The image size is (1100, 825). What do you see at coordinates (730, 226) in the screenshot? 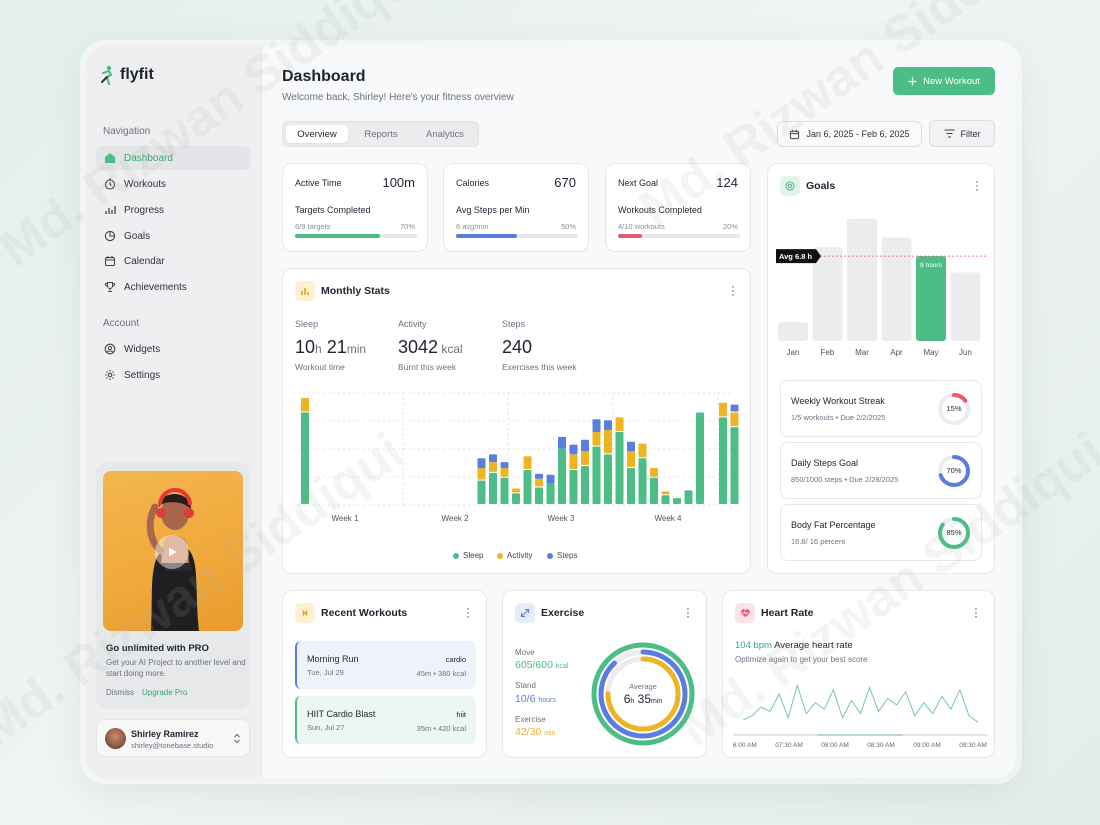
I see `kpi-percent: 20%` at bounding box center [730, 226].